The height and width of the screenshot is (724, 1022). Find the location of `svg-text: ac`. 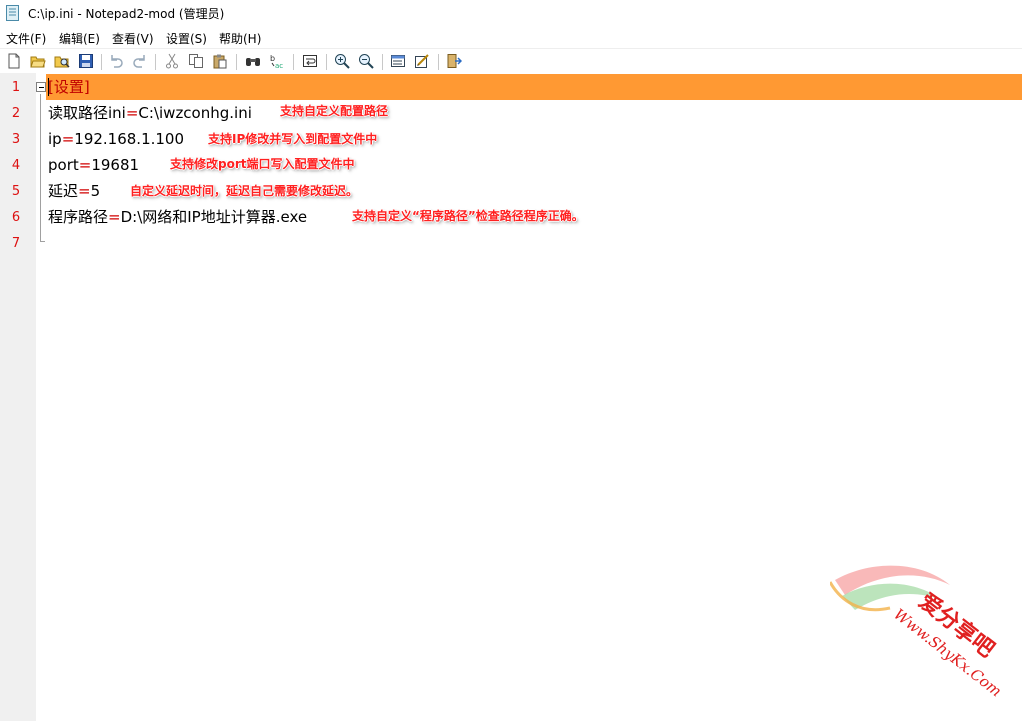

svg-text: ac is located at coordinates (279, 65).